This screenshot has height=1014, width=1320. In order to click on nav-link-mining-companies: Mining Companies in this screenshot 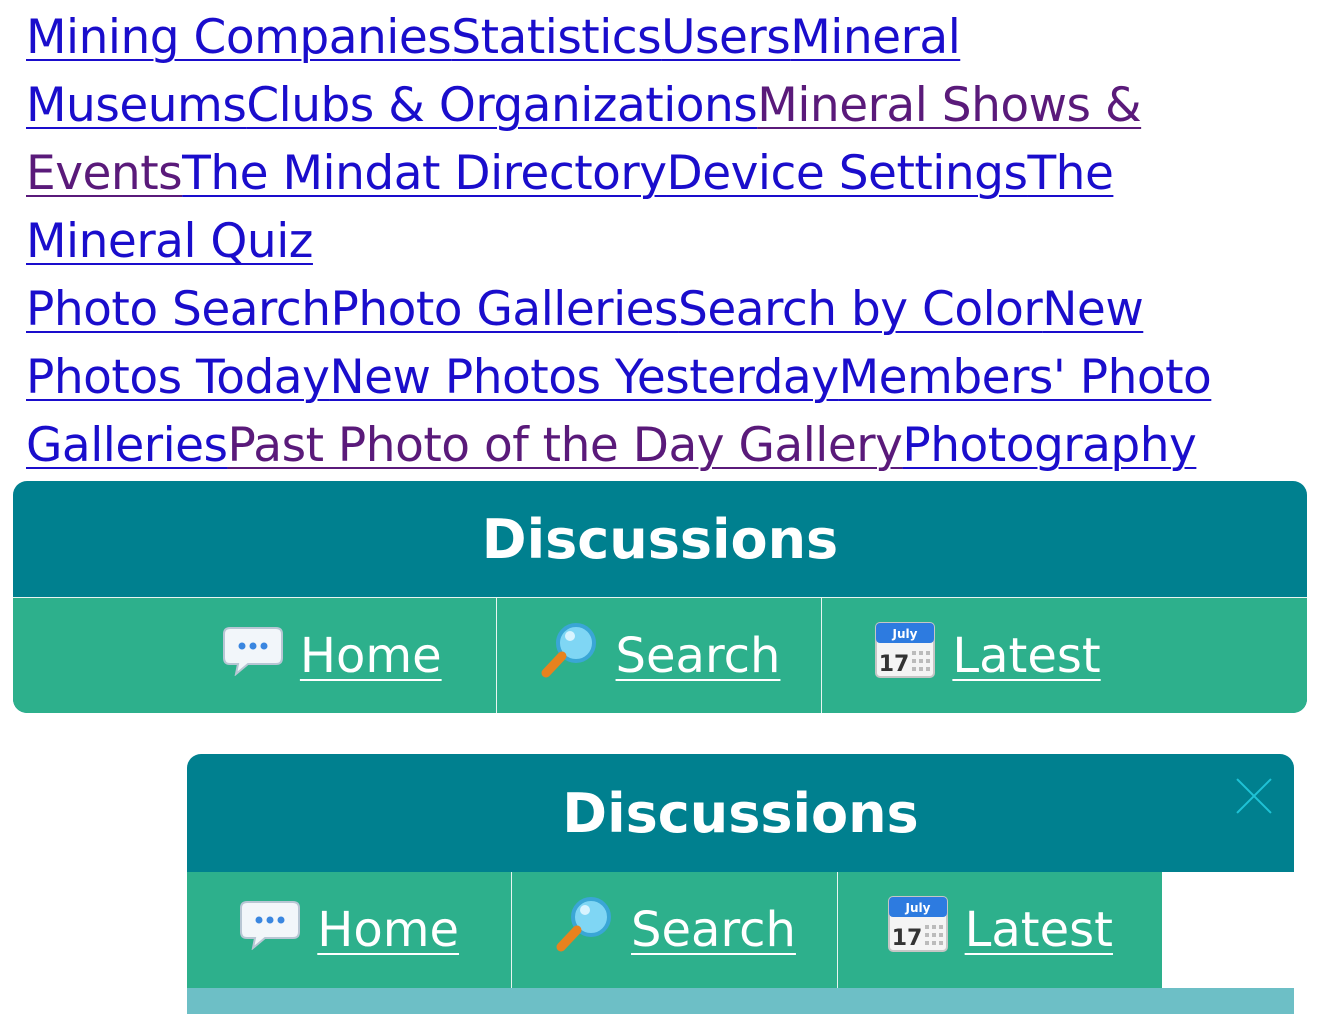, I will do `click(239, 37)`.